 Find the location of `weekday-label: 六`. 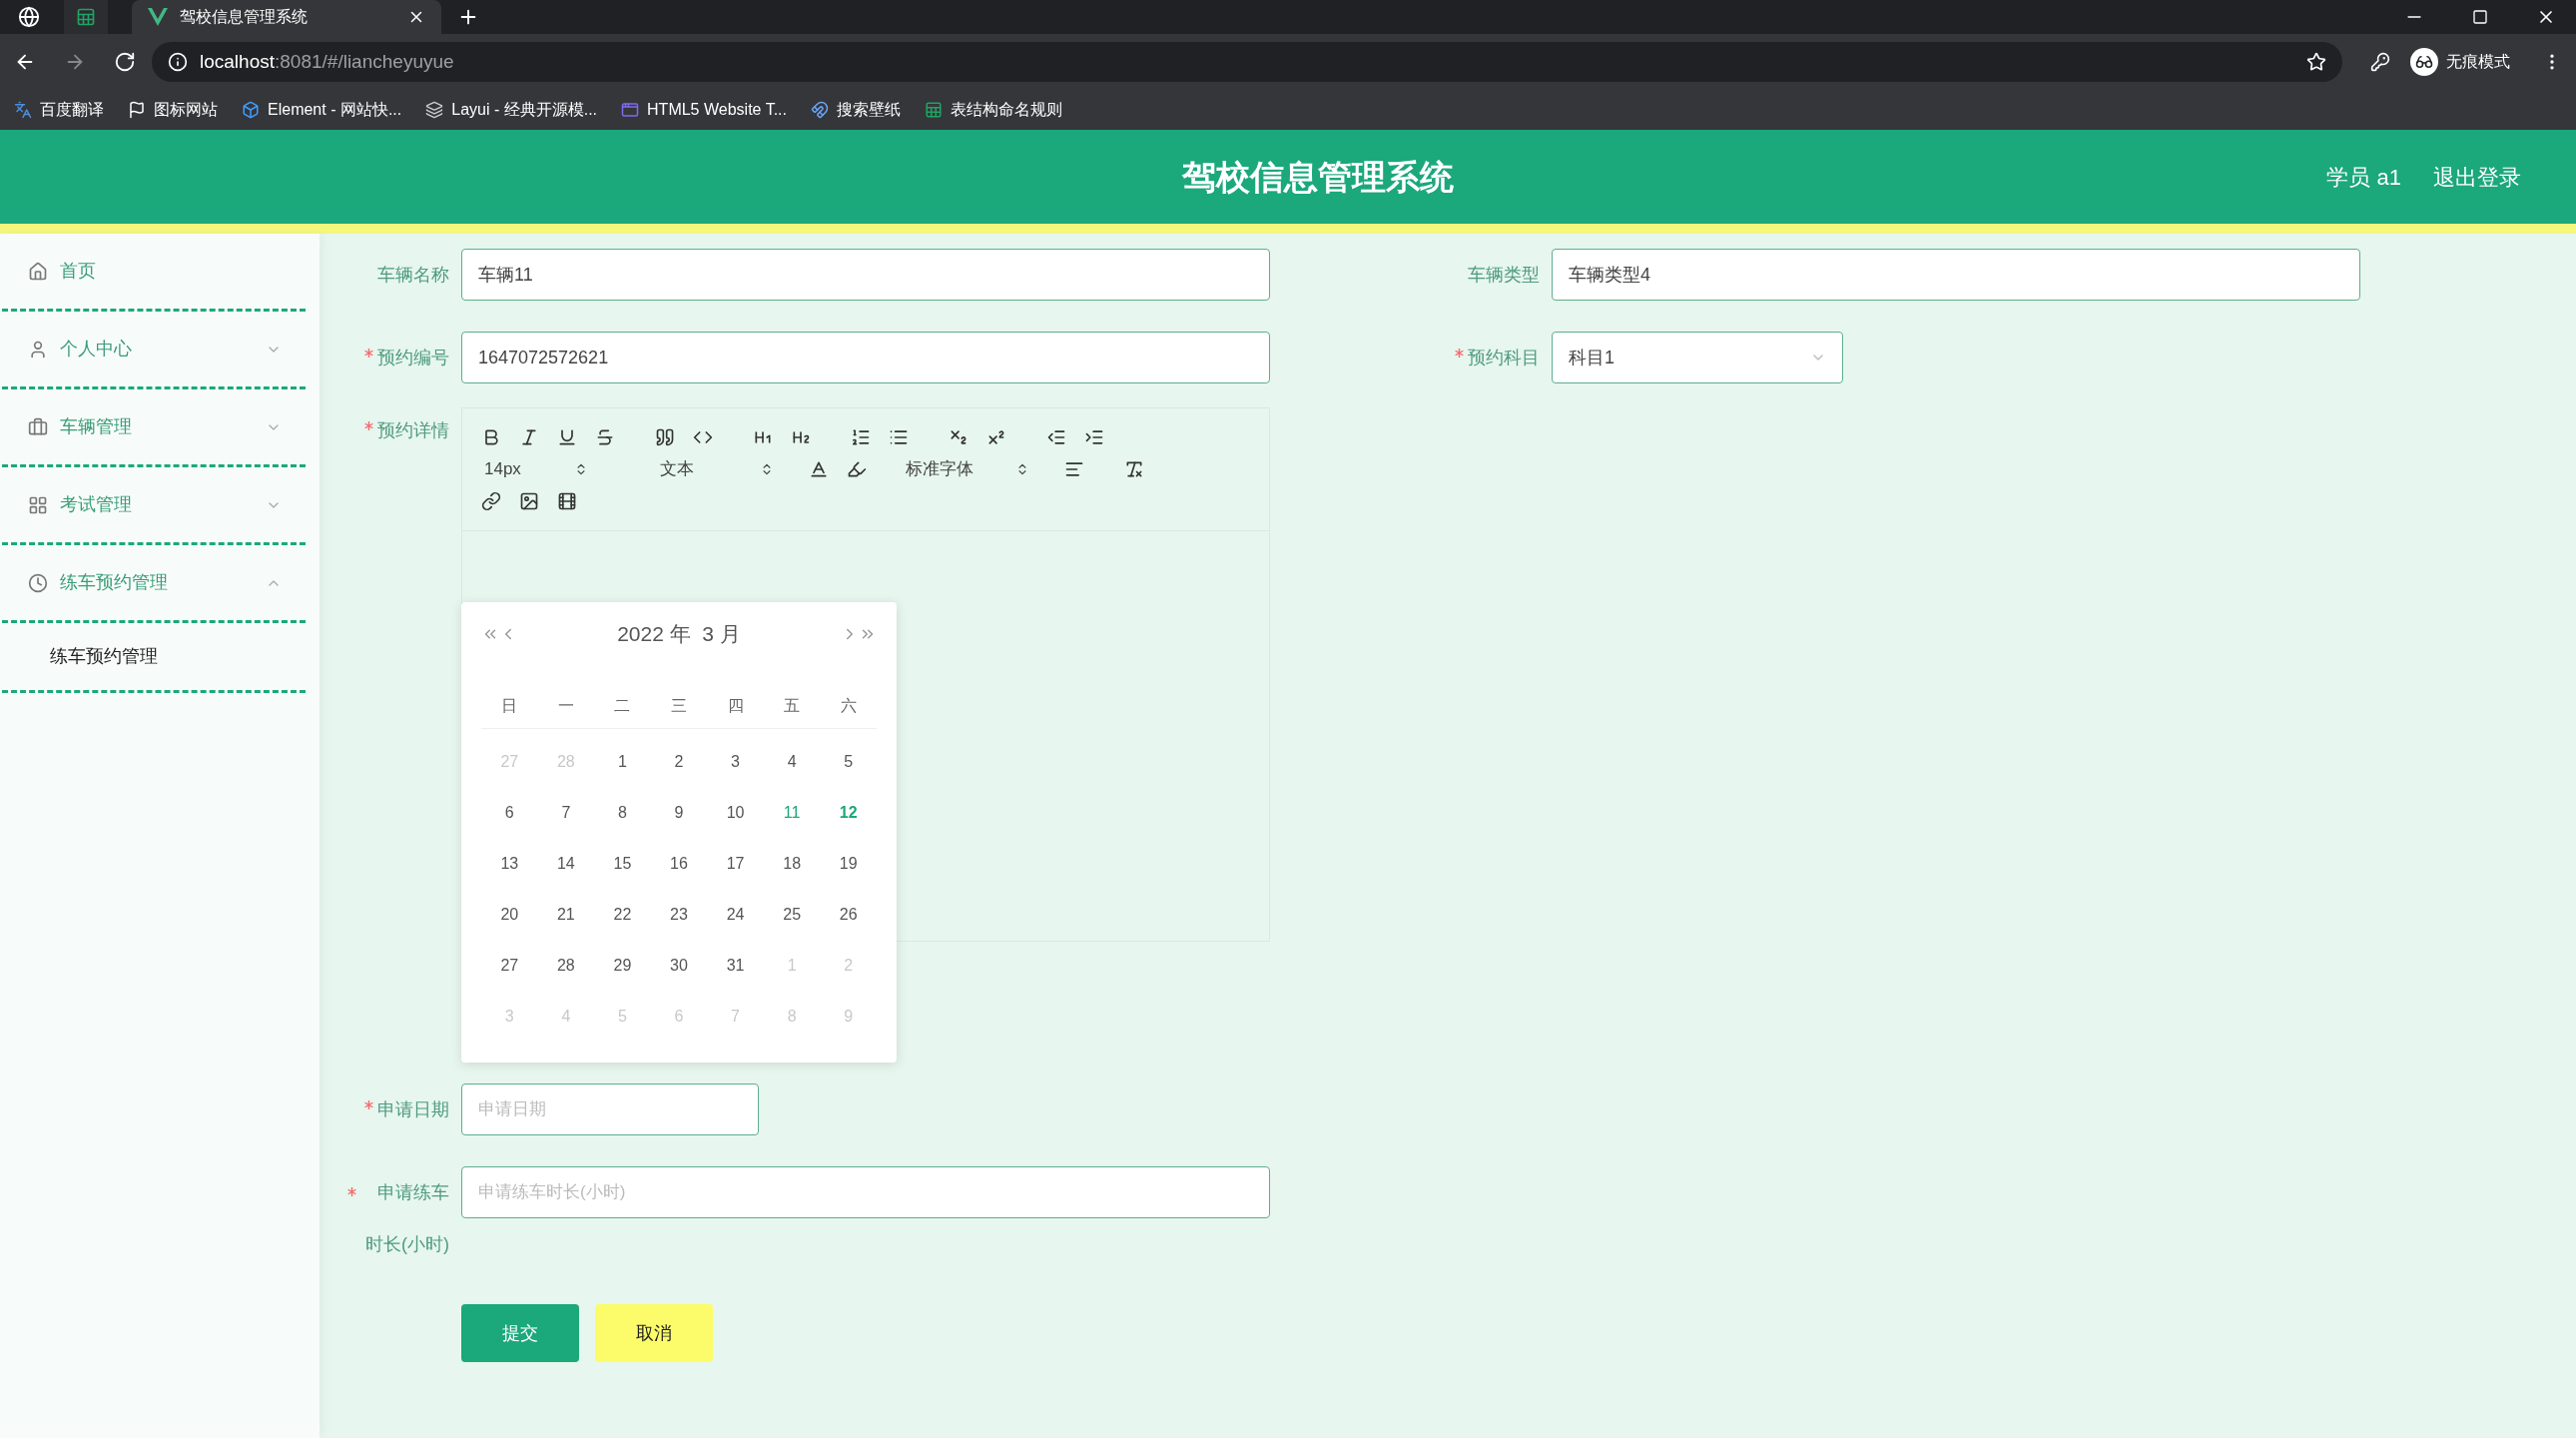

weekday-label: 六 is located at coordinates (848, 705).